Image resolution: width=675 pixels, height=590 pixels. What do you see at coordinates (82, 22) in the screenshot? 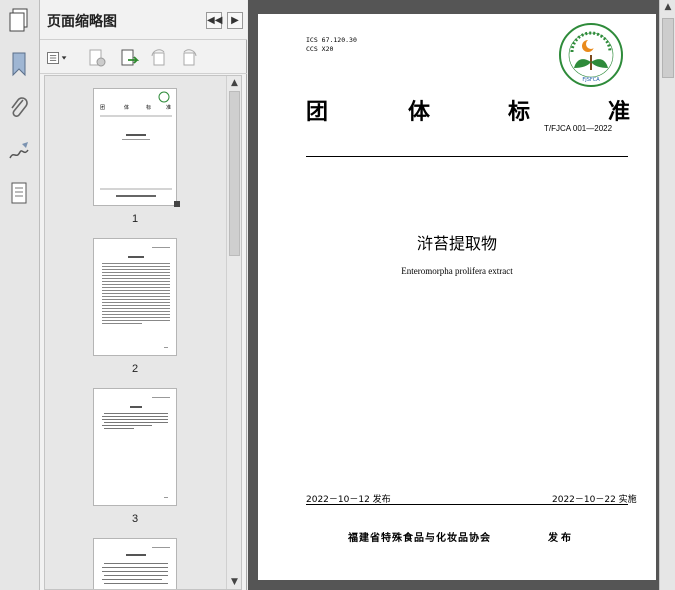
I see `panel-title: 页面缩略图` at bounding box center [82, 22].